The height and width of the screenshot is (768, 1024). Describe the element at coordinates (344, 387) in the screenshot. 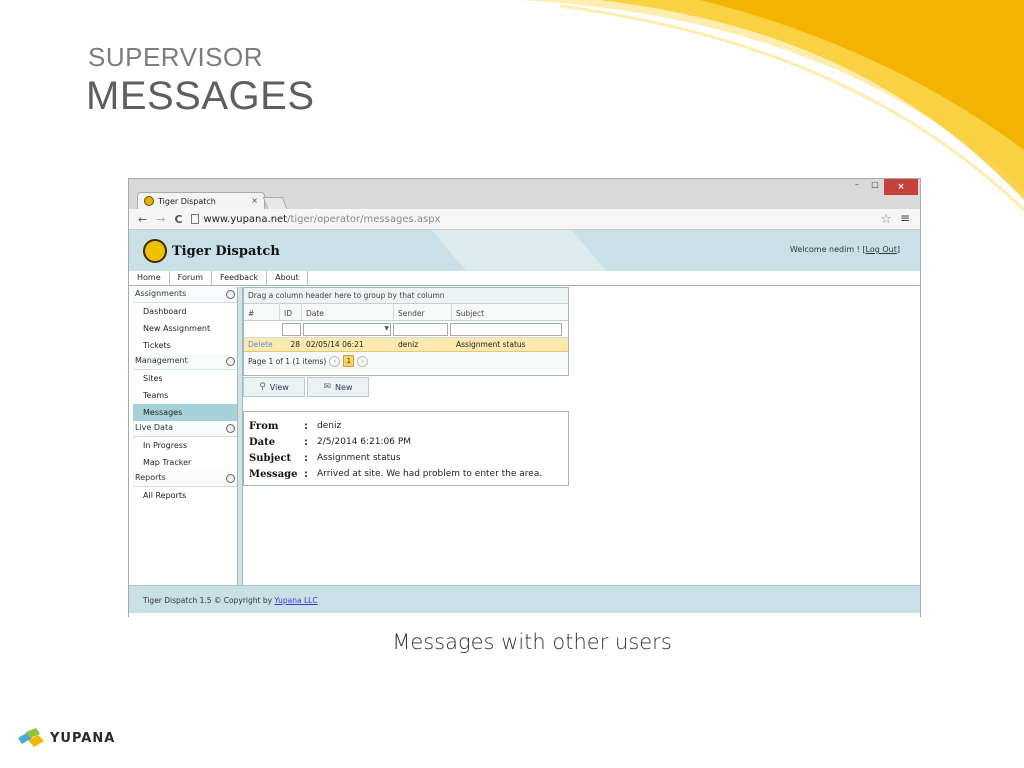

I see `new-button-label: New` at that location.